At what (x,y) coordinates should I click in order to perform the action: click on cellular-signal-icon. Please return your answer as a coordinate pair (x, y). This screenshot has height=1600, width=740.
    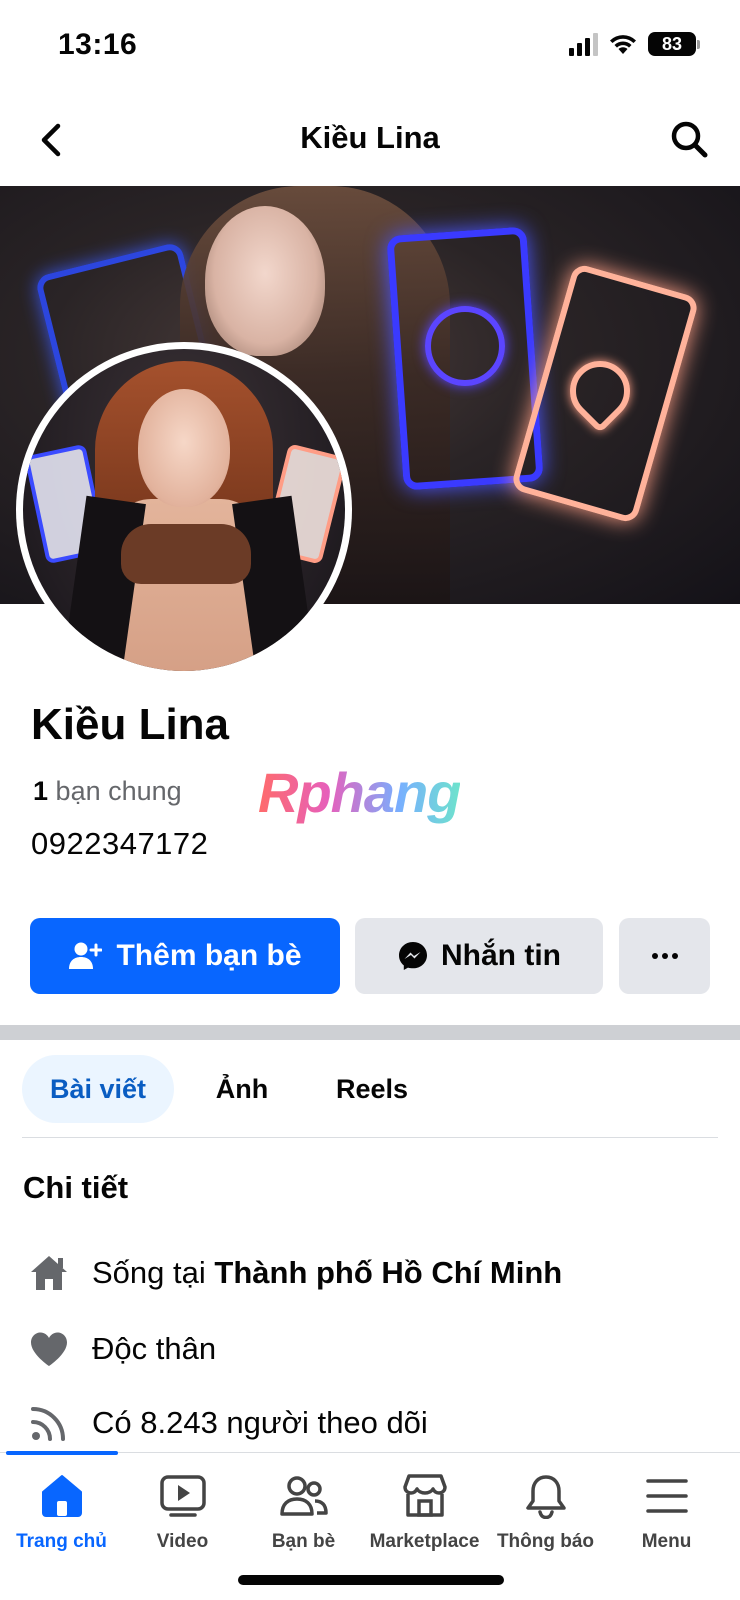
    Looking at the image, I should click on (583, 44).